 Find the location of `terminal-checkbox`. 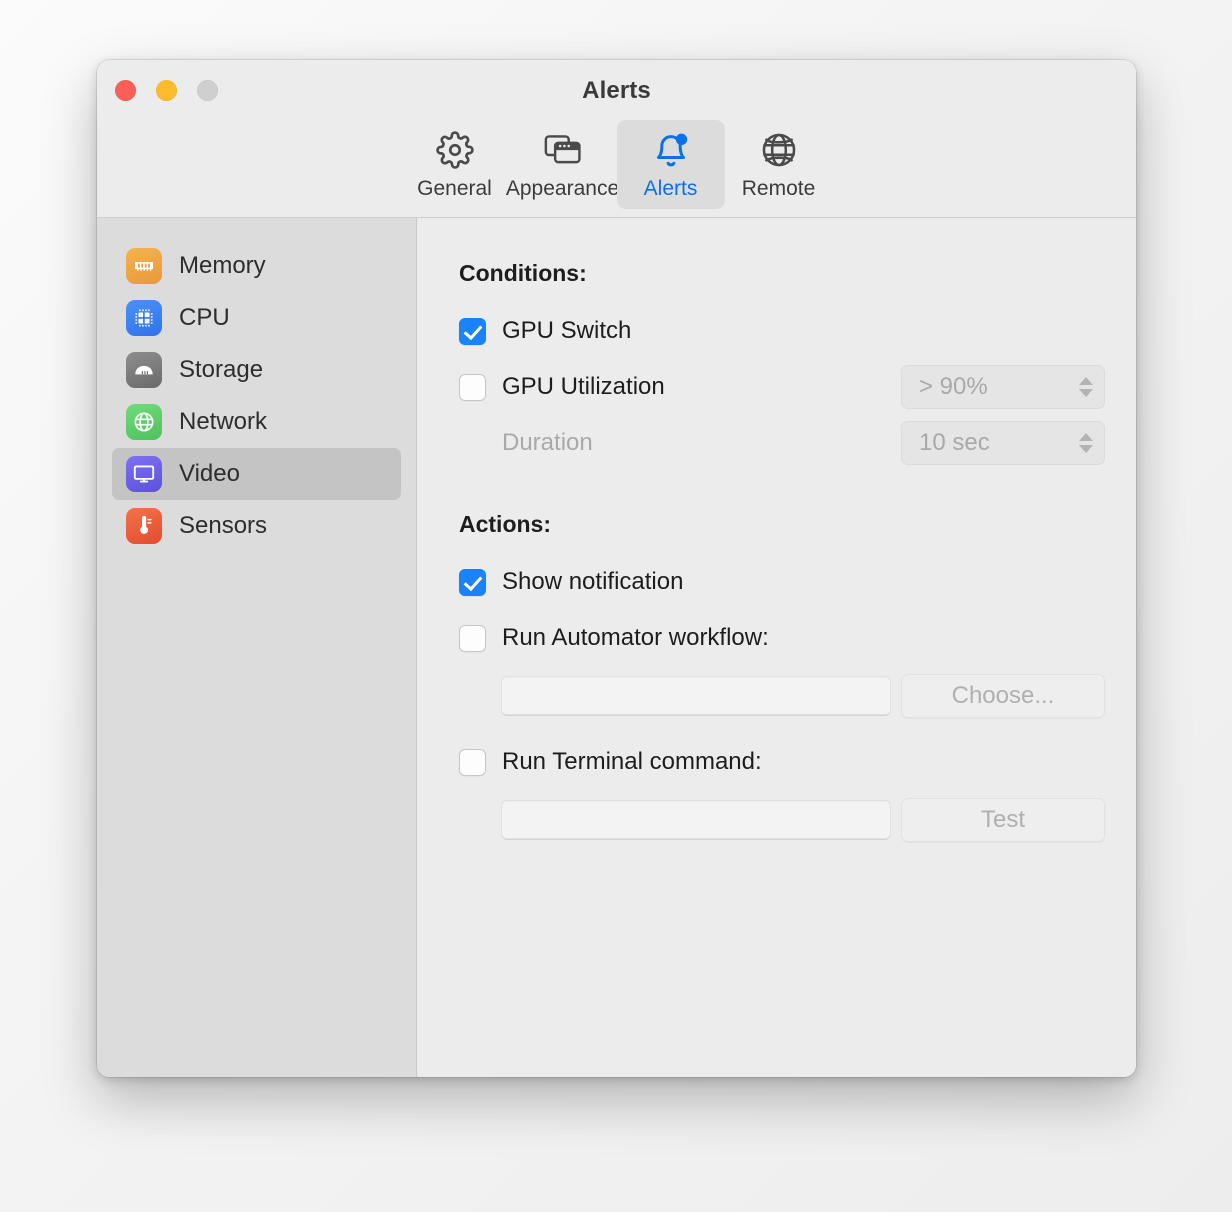

terminal-checkbox is located at coordinates (472, 762).